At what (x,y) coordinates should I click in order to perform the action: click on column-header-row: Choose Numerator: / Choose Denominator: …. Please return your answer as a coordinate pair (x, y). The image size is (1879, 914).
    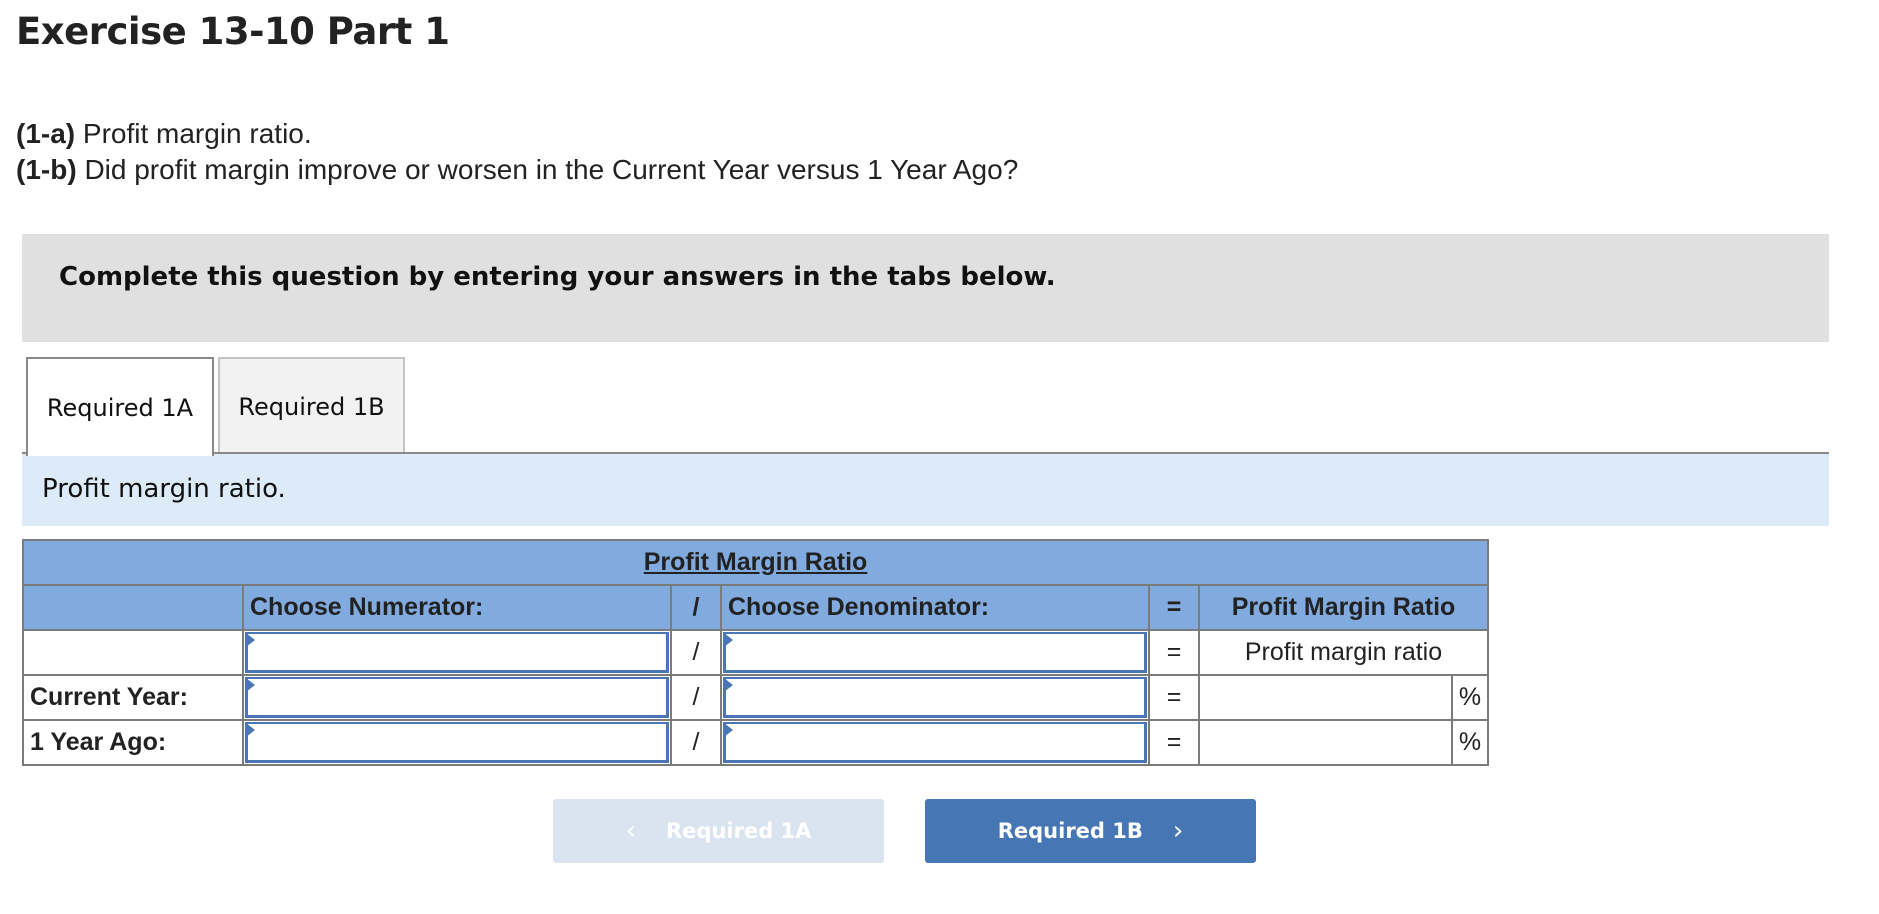
    Looking at the image, I should click on (755, 607).